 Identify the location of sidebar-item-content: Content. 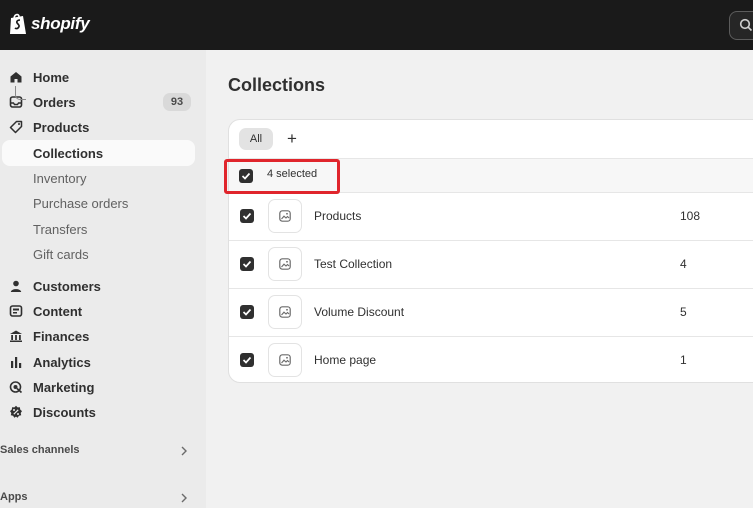
(98, 311).